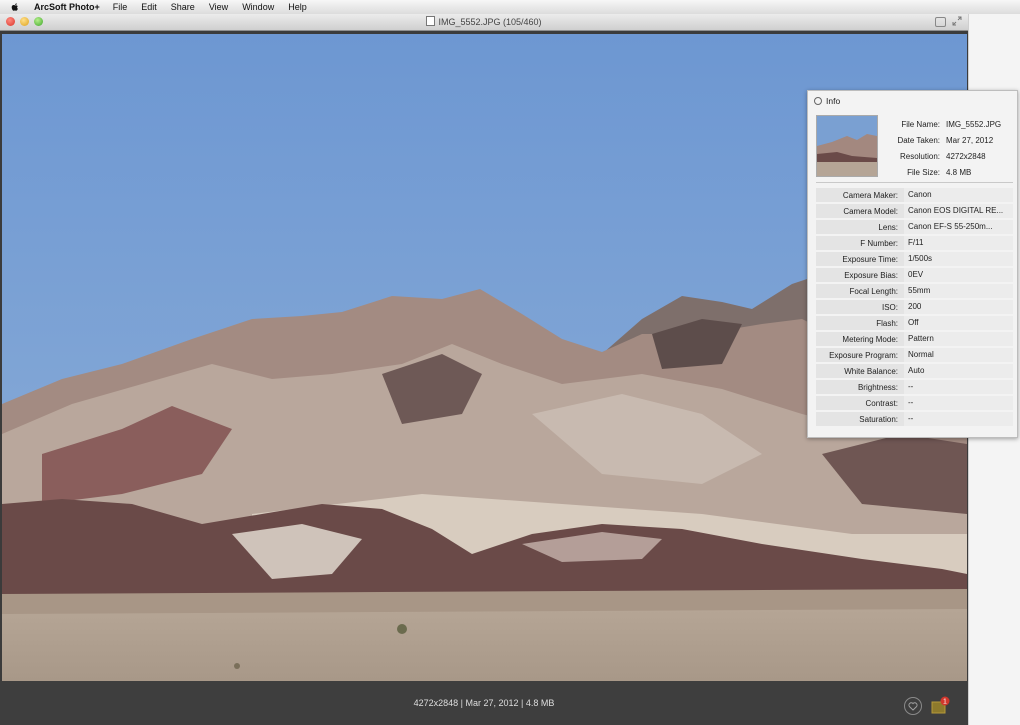 The width and height of the screenshot is (1020, 725). Describe the element at coordinates (881, 403) in the screenshot. I see `exif-key: Contrast:` at that location.